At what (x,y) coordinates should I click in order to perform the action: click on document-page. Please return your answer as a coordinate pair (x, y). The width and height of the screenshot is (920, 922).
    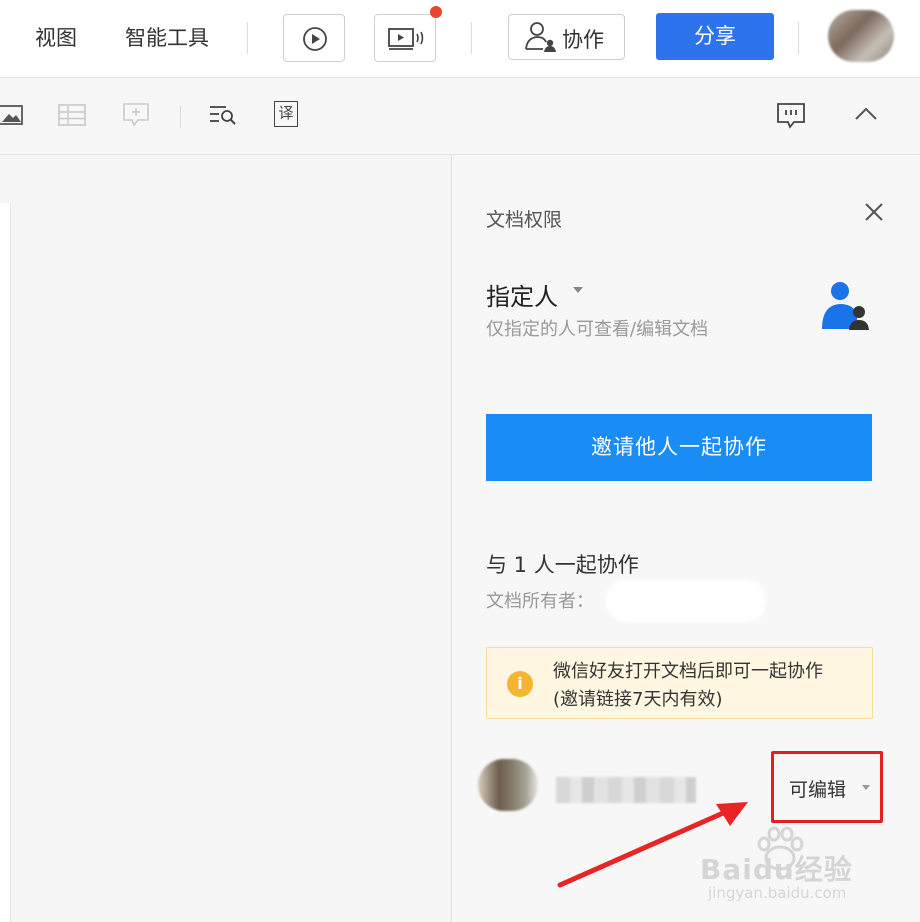
    Looking at the image, I should click on (5, 562).